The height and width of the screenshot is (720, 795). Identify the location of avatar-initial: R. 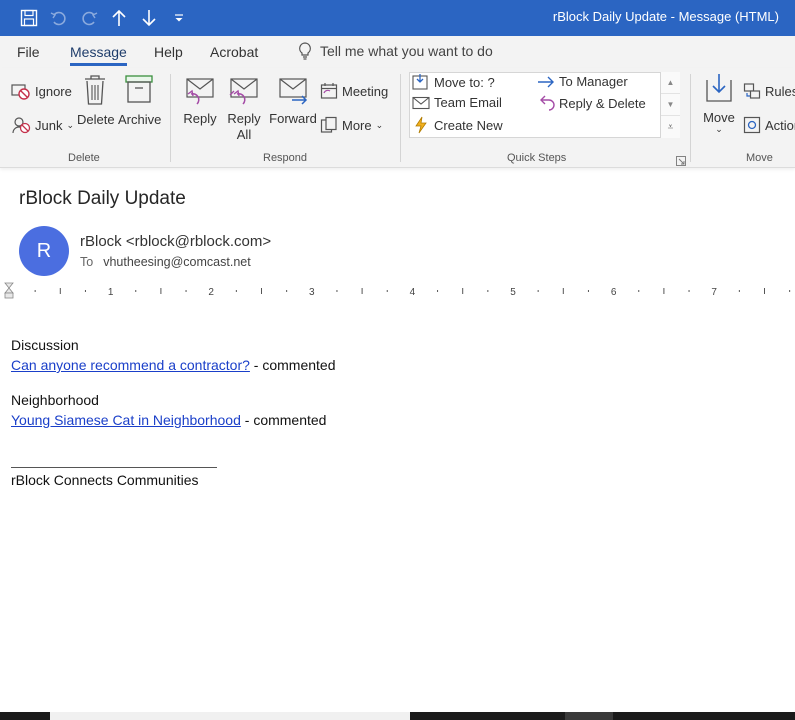
(44, 250).